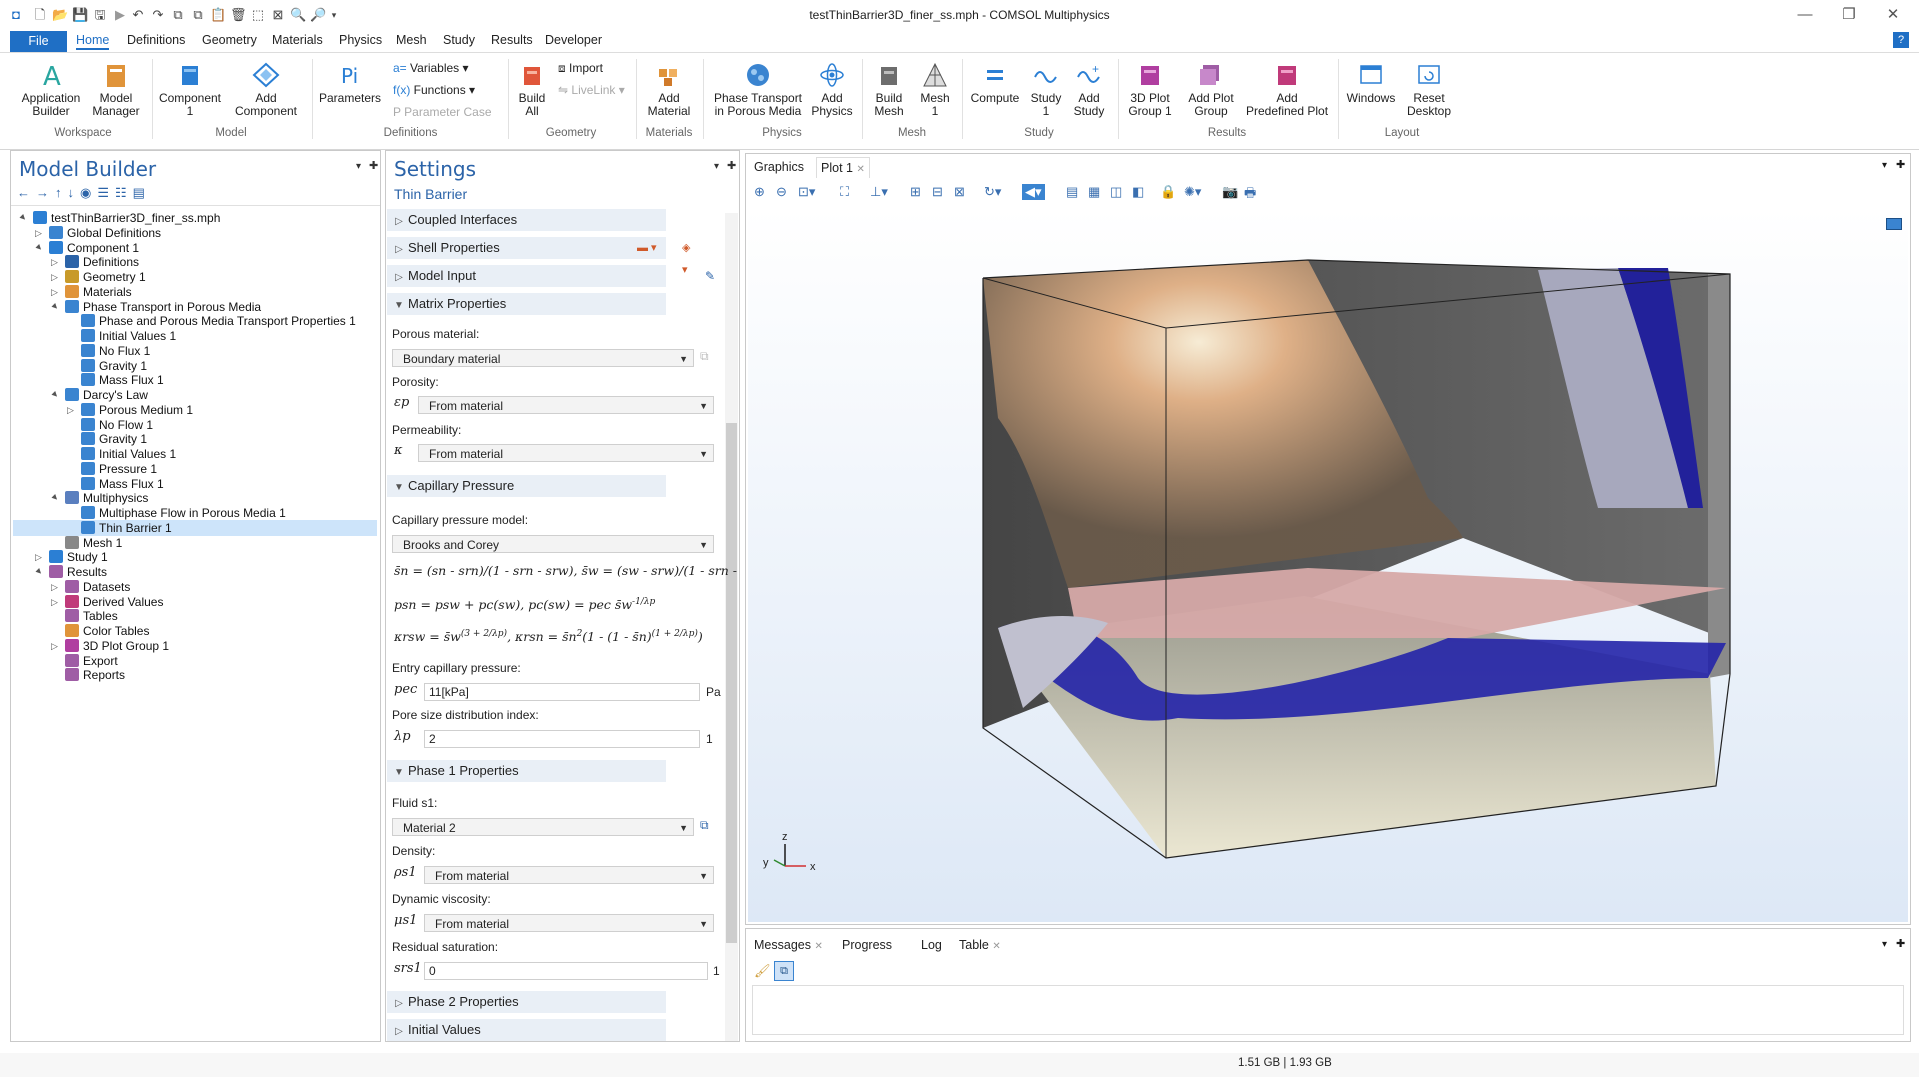 The width and height of the screenshot is (1919, 1077). Describe the element at coordinates (995, 83) in the screenshot. I see `compute-button: Compute` at that location.